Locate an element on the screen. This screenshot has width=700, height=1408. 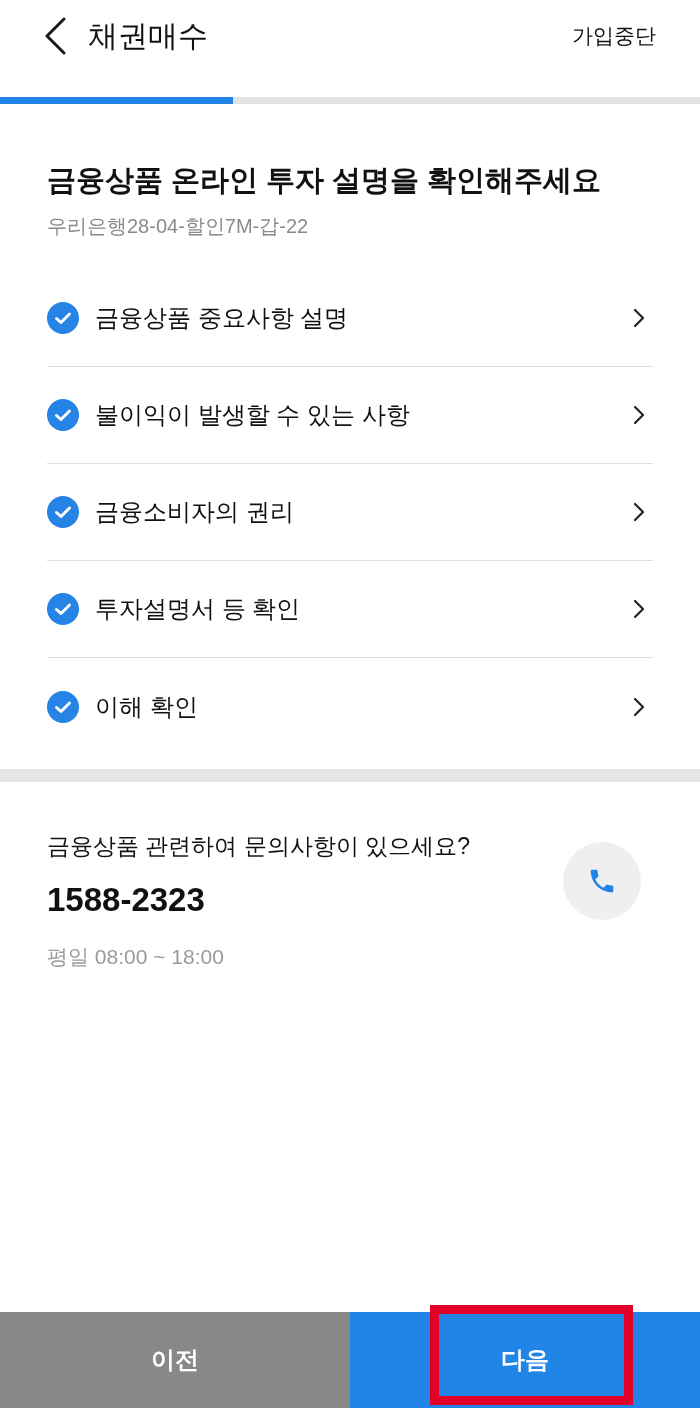
previous-button: 이전 is located at coordinates (175, 1360).